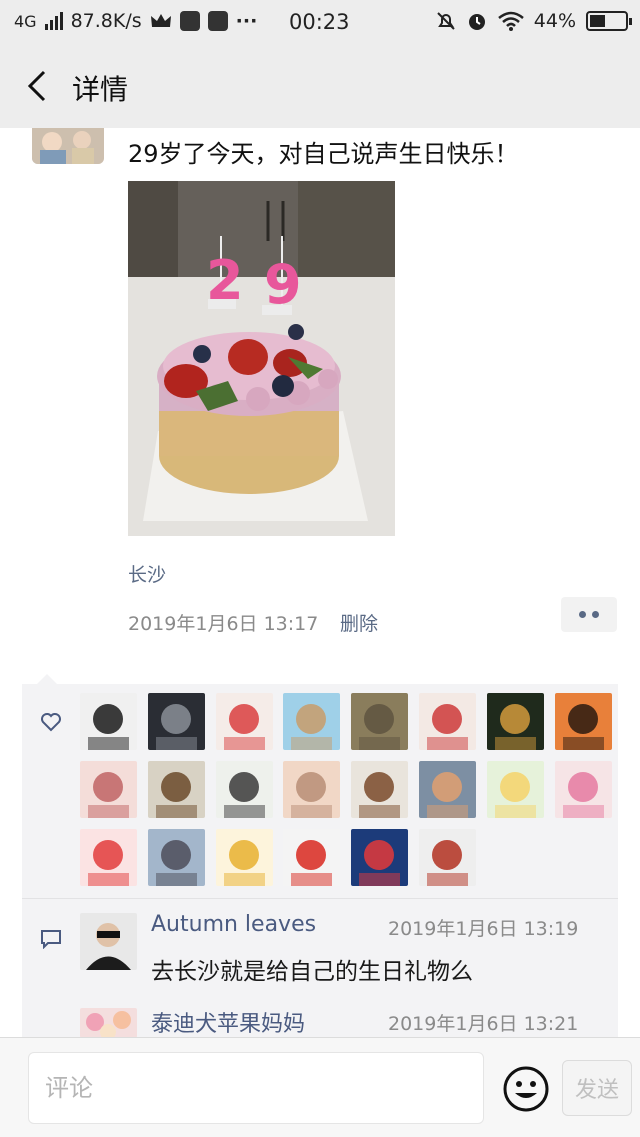 This screenshot has height=1137, width=640. What do you see at coordinates (160, 20) in the screenshot?
I see `crown-icon` at bounding box center [160, 20].